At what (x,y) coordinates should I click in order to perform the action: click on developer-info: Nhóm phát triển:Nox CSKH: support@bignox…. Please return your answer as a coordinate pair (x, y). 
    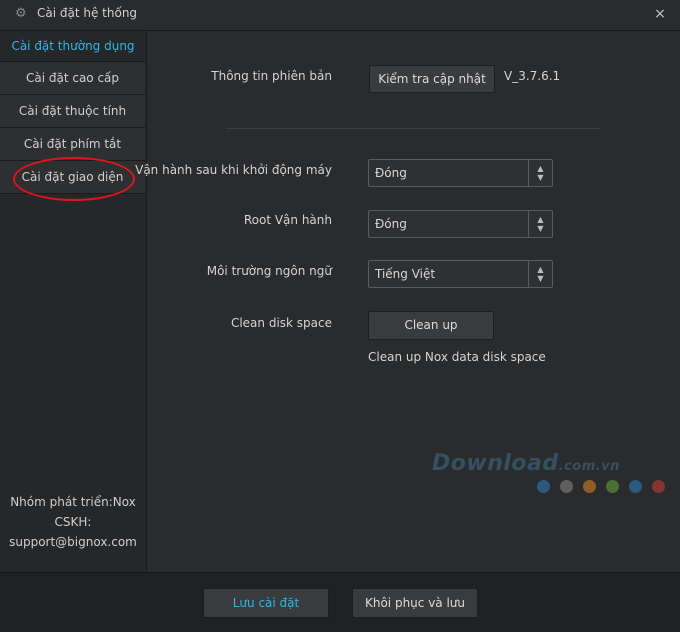
    Looking at the image, I should click on (73, 522).